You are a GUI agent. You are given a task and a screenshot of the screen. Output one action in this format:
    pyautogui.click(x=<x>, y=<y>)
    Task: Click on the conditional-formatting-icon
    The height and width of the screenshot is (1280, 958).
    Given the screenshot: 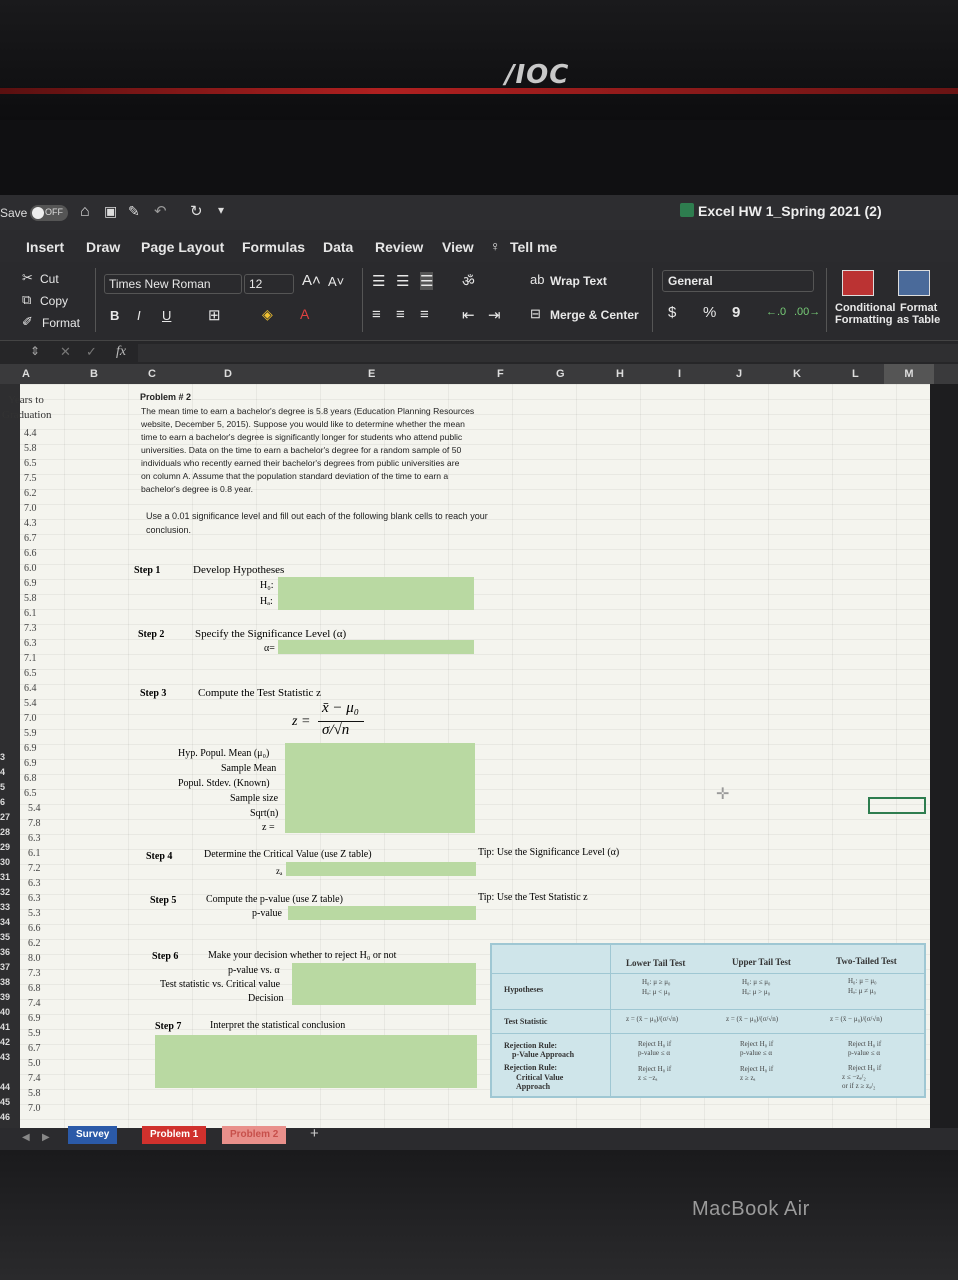 What is the action you would take?
    pyautogui.click(x=858, y=283)
    